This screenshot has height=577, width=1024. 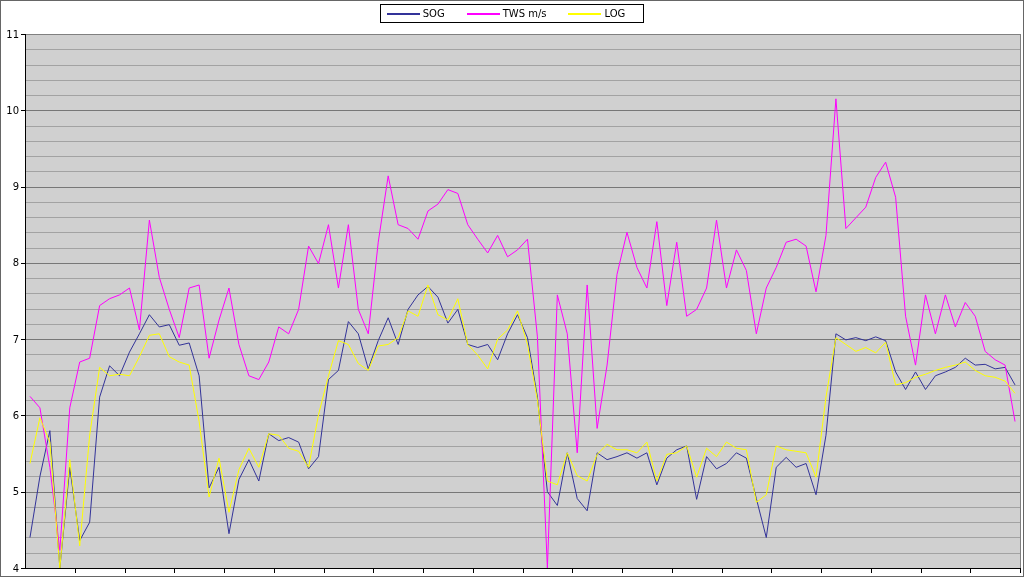 I want to click on legend-label: SOG, so click(x=433, y=13).